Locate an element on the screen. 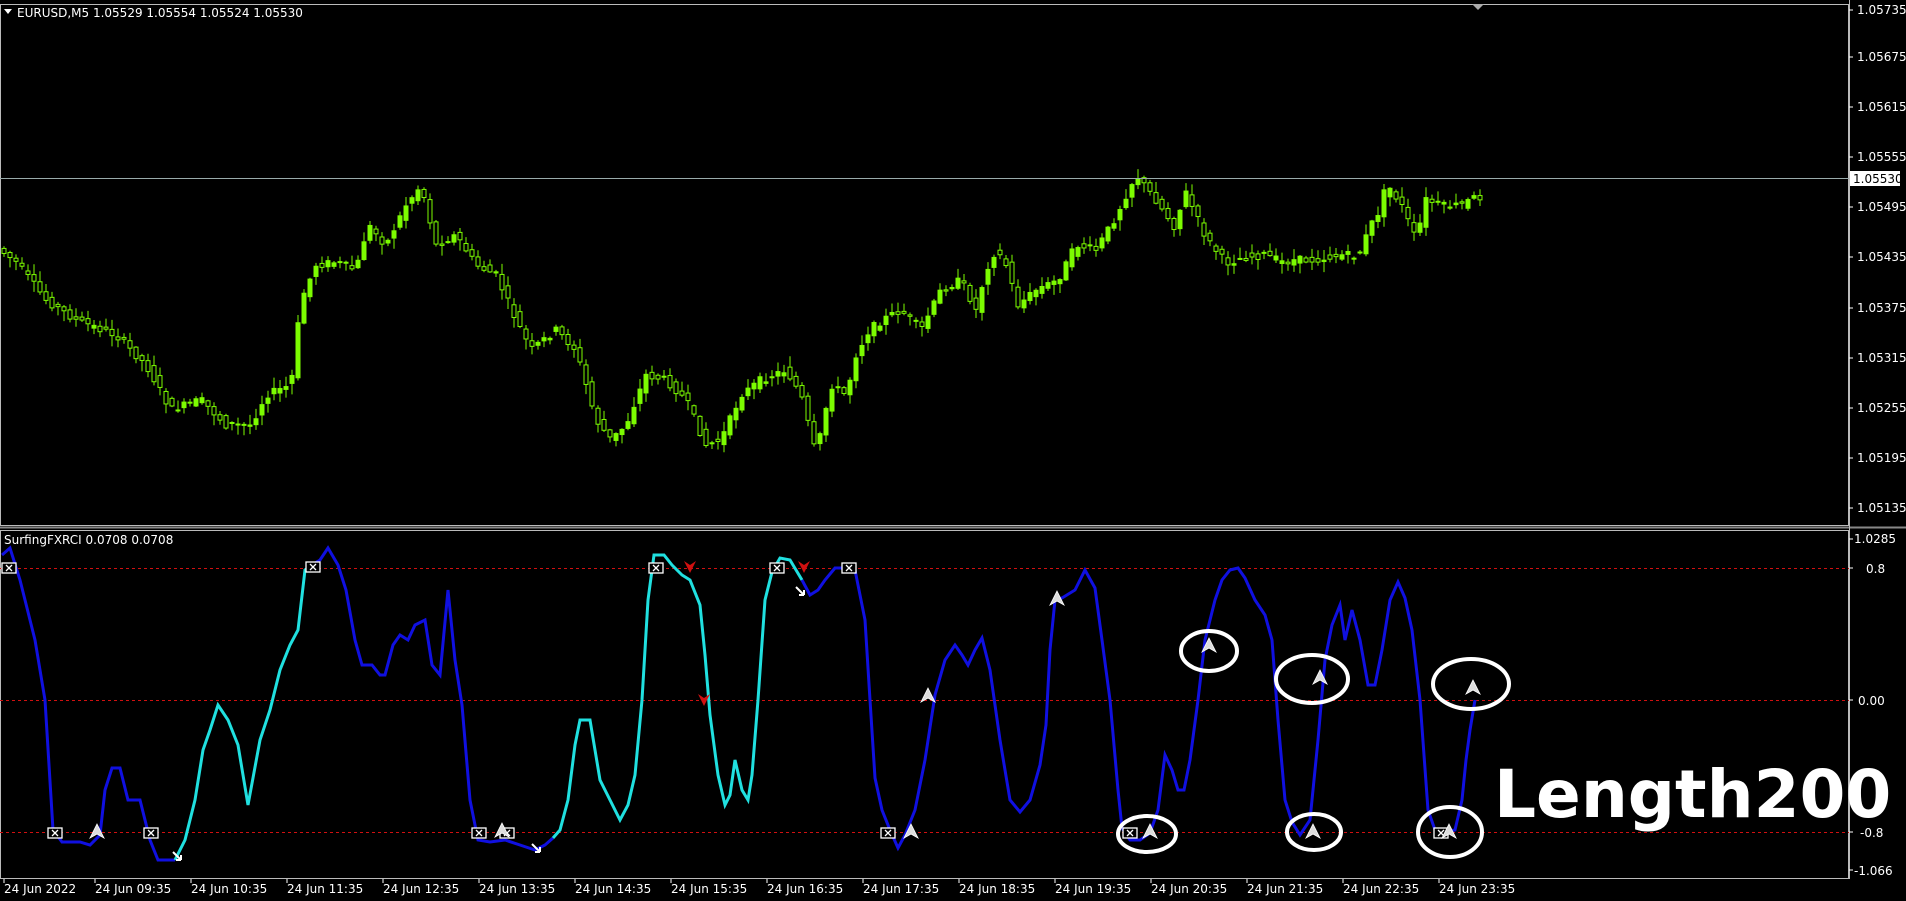 This screenshot has width=1906, height=901. price-scale-label: 1.05135 is located at coordinates (1881, 508).